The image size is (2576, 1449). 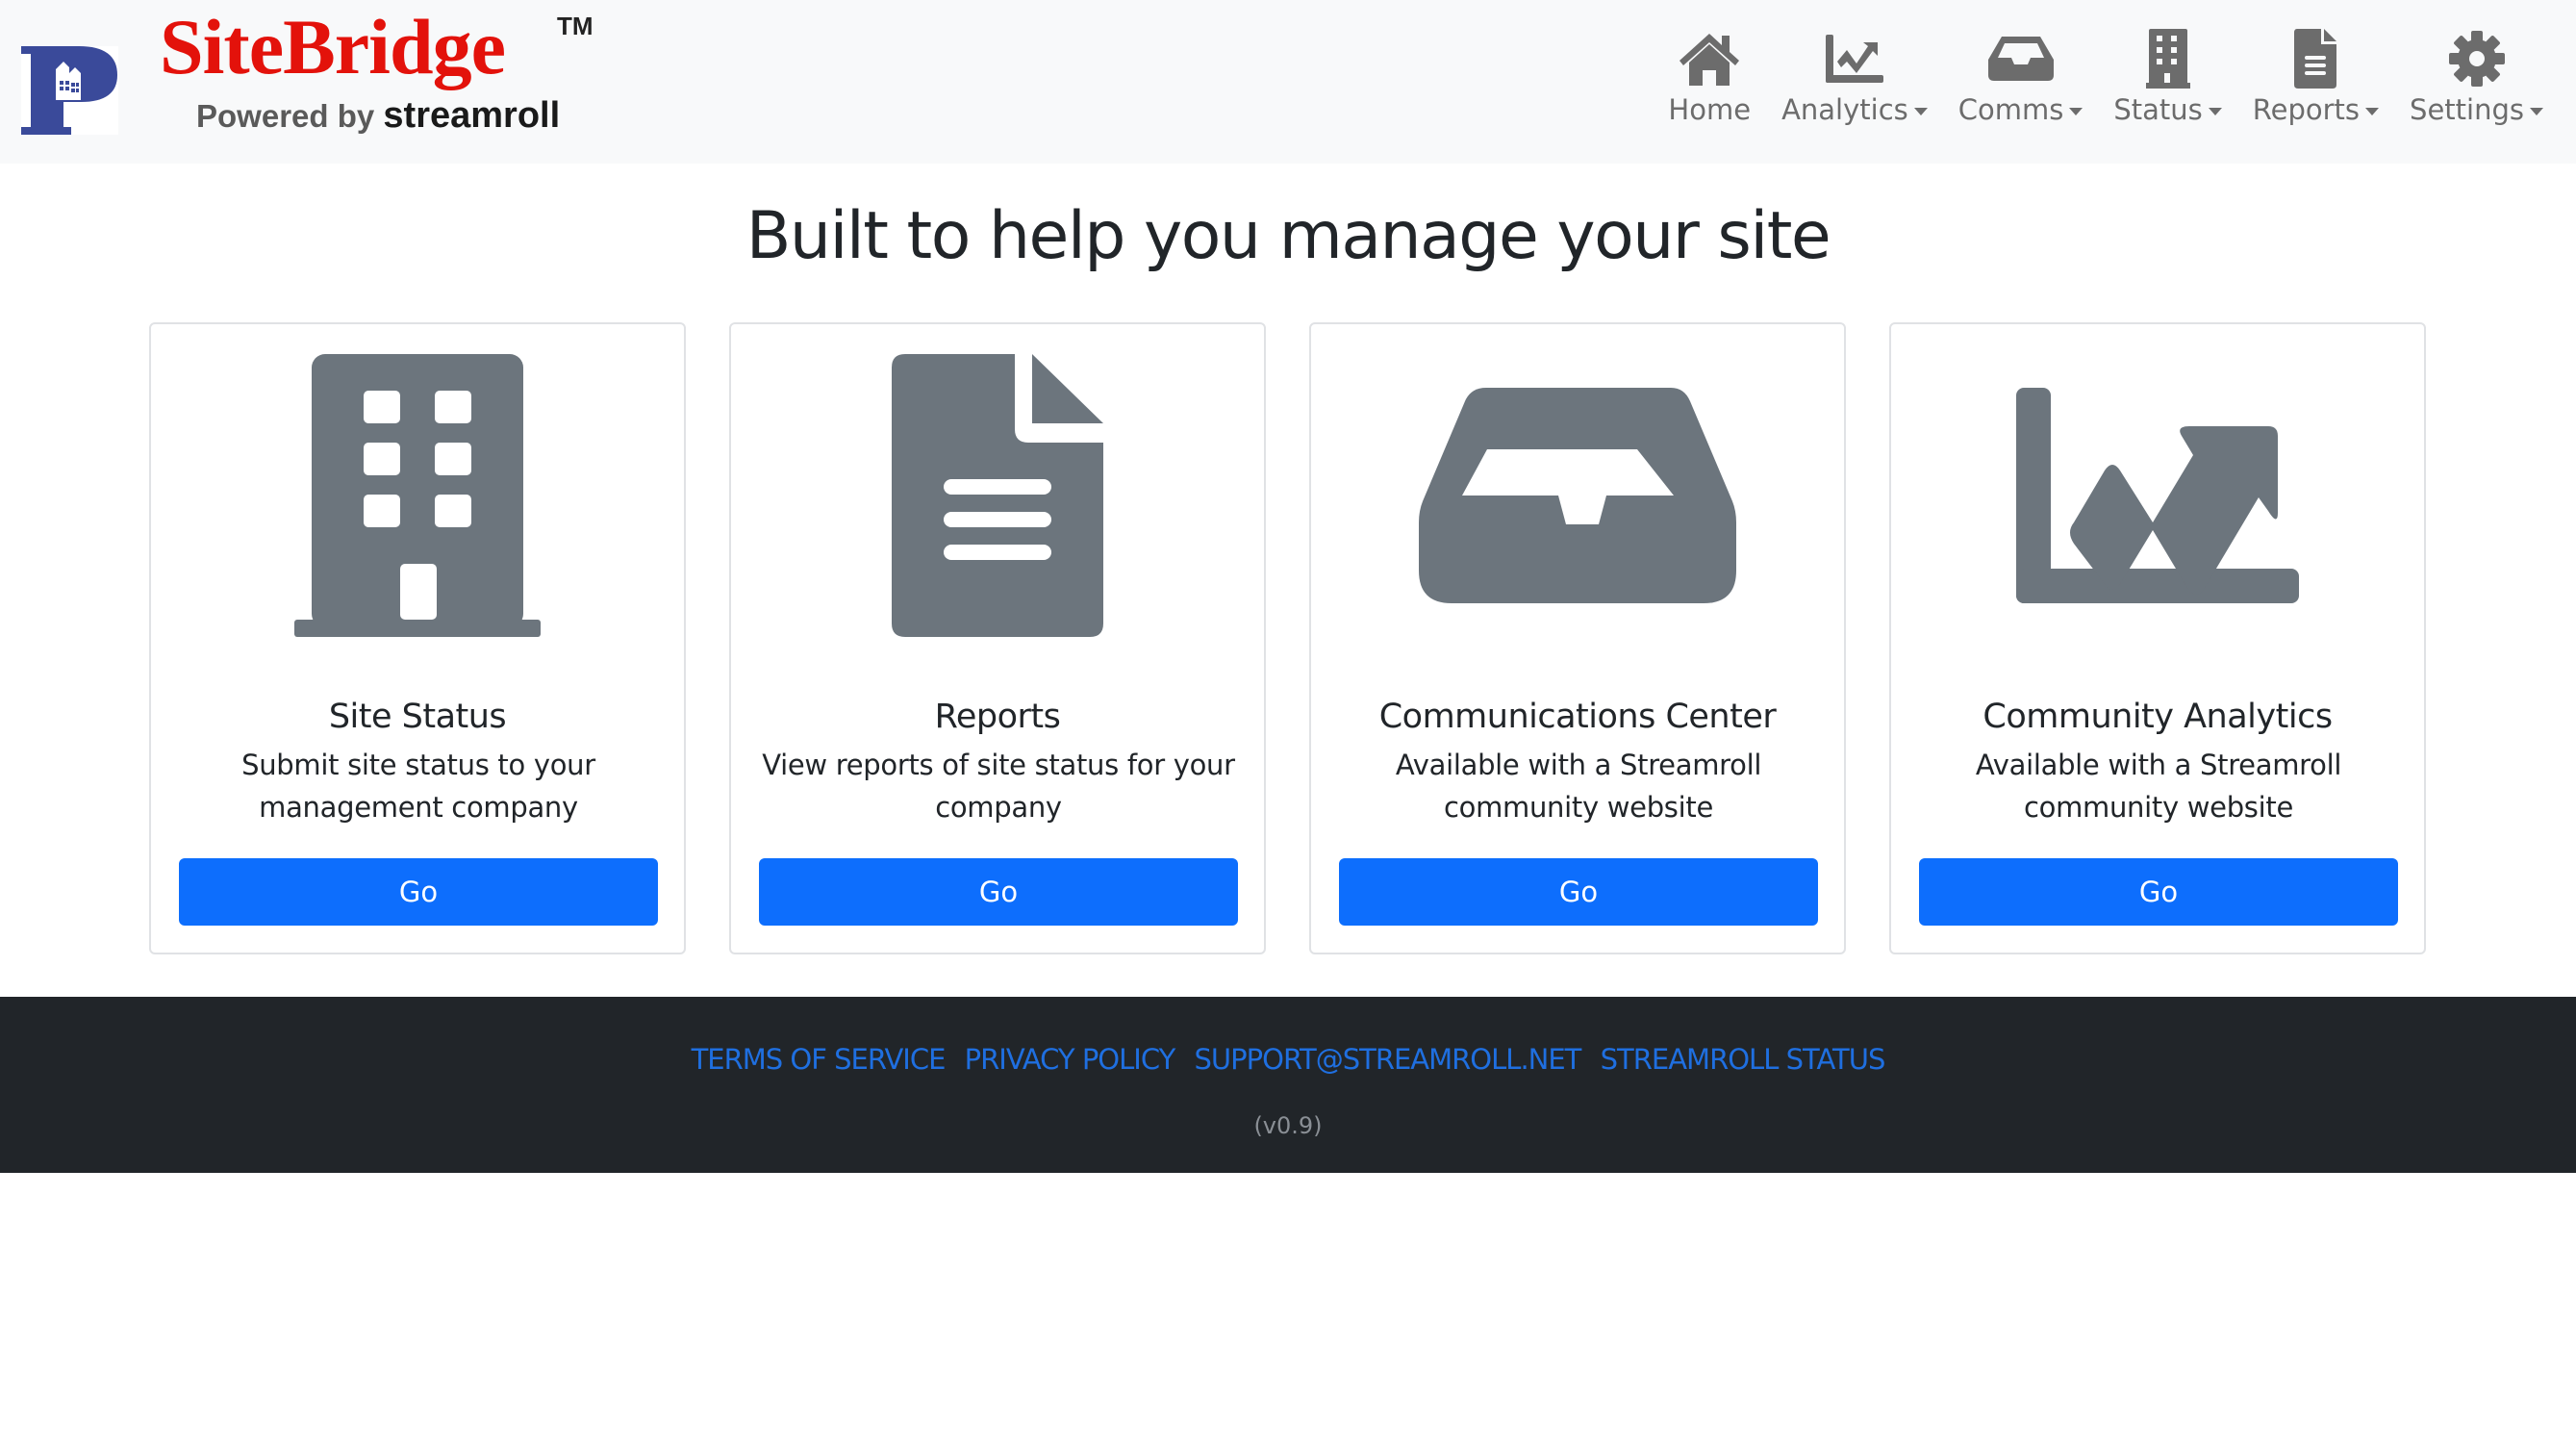 What do you see at coordinates (575, 26) in the screenshot?
I see `trademark: TM` at bounding box center [575, 26].